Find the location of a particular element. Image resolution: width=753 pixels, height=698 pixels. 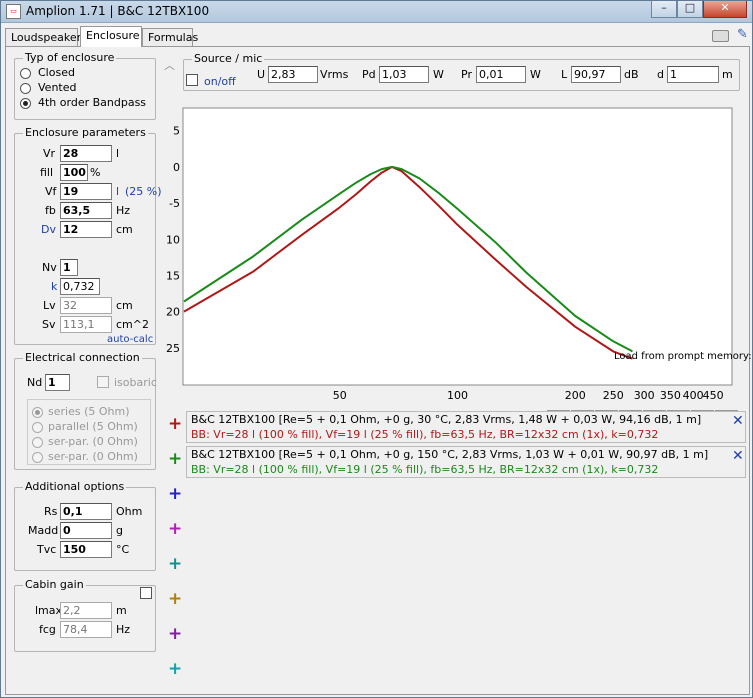

pin-icon: ✎ is located at coordinates (742, 34).